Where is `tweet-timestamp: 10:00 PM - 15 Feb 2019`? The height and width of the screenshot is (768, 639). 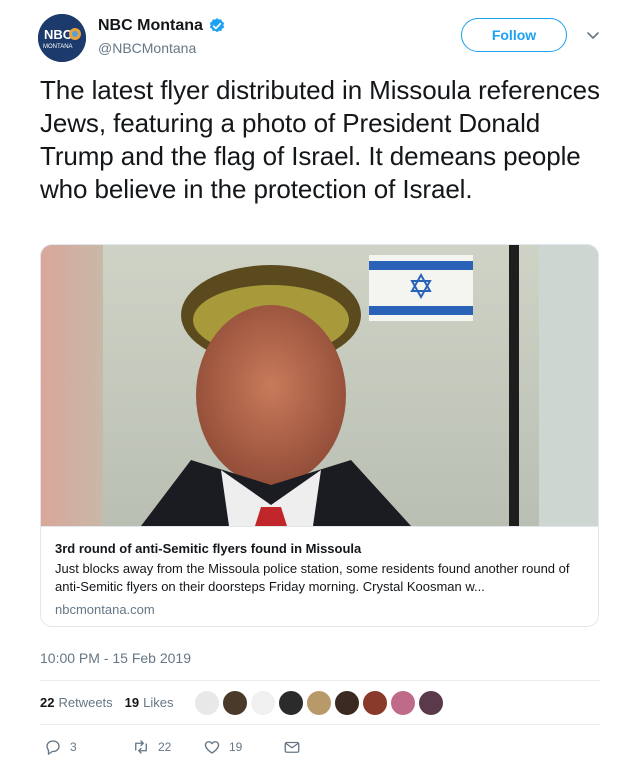 tweet-timestamp: 10:00 PM - 15 Feb 2019 is located at coordinates (115, 658).